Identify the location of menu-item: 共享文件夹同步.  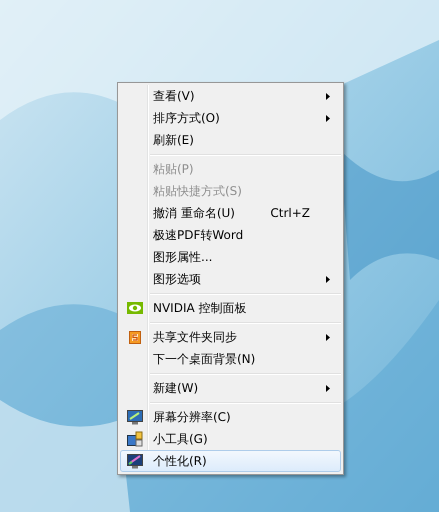
(230, 337).